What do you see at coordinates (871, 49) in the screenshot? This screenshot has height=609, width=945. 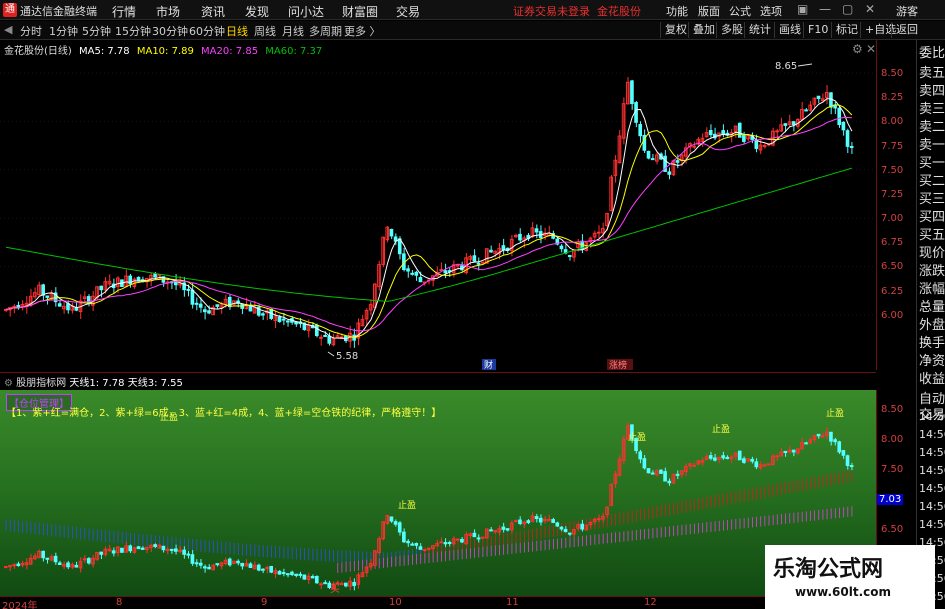 I see `chart-close-icon: ✕` at bounding box center [871, 49].